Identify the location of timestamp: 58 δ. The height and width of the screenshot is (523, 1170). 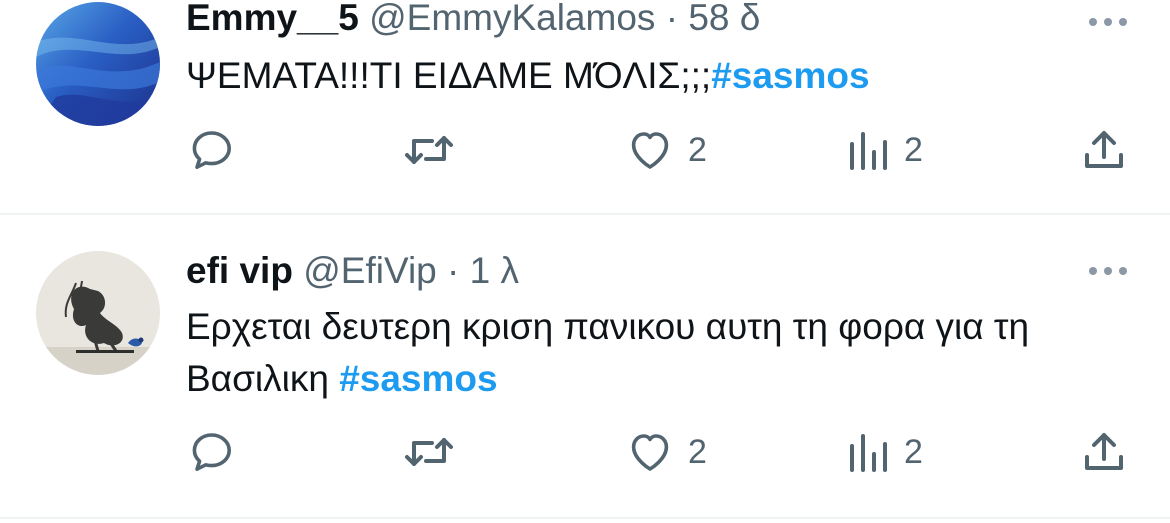
(724, 19).